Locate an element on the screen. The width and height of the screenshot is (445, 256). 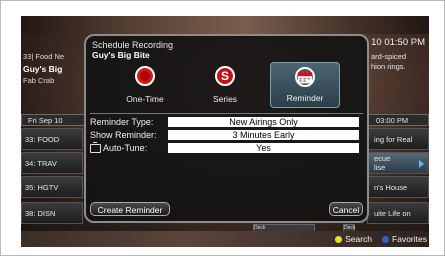
tv-icon is located at coordinates (95, 148).